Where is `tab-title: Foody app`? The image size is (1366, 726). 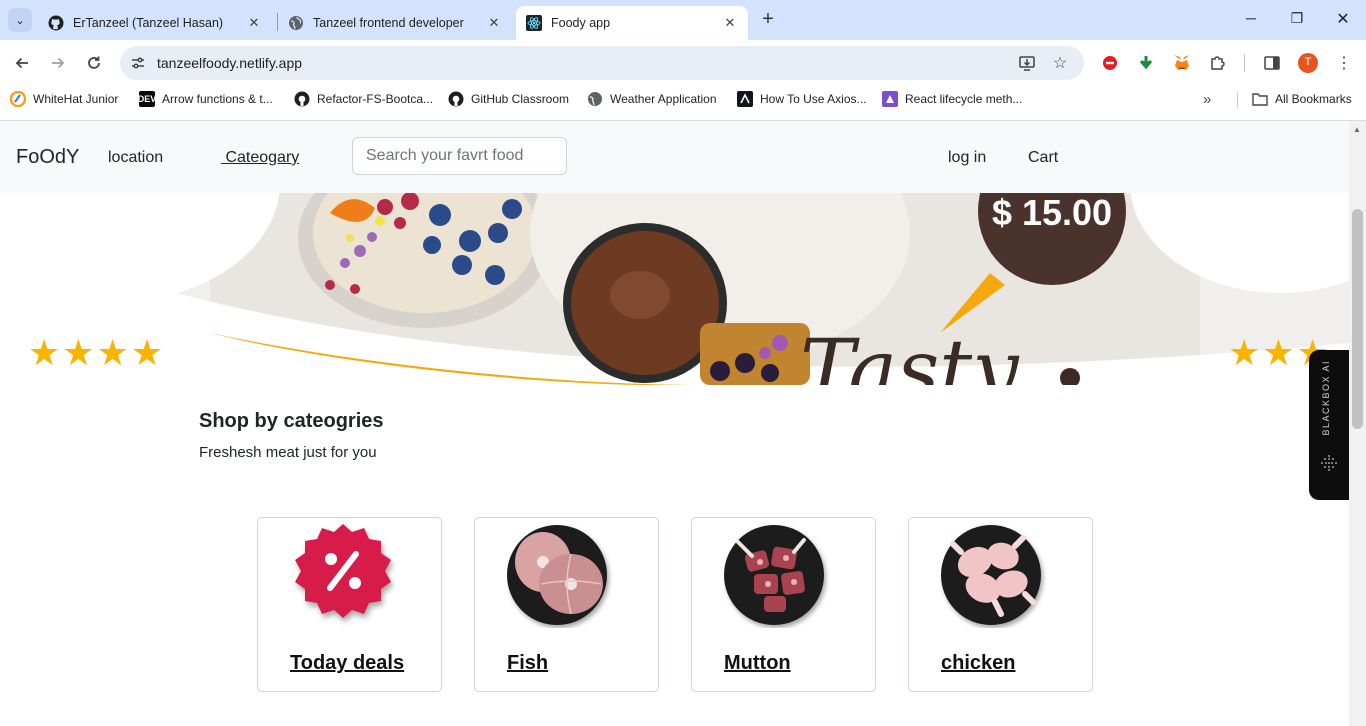 tab-title: Foody app is located at coordinates (581, 23).